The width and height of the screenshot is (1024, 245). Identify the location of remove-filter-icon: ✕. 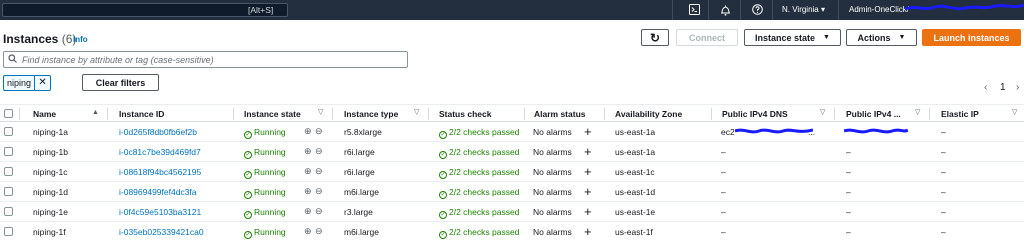
(42, 83).